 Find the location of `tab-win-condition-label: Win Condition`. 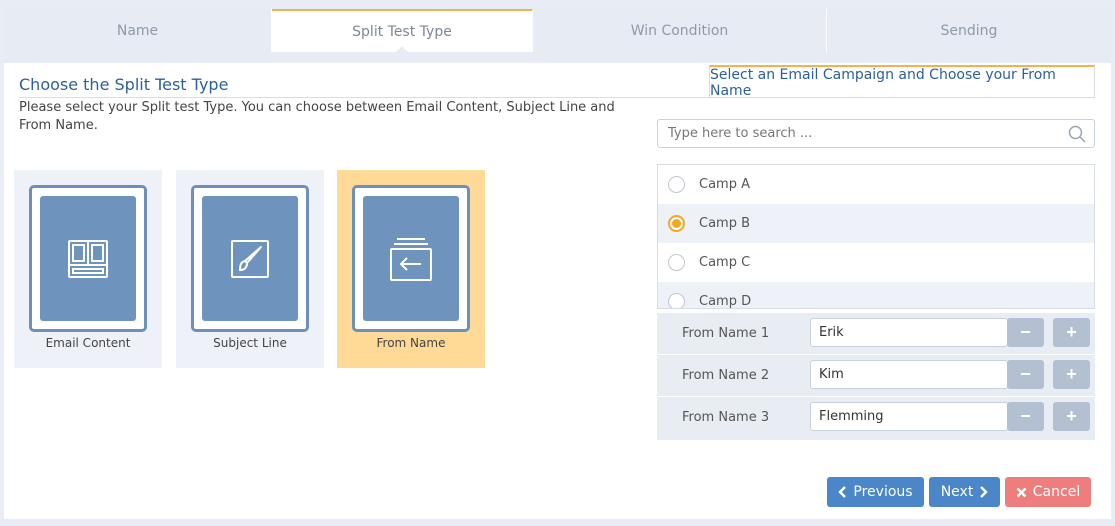

tab-win-condition-label: Win Condition is located at coordinates (679, 30).